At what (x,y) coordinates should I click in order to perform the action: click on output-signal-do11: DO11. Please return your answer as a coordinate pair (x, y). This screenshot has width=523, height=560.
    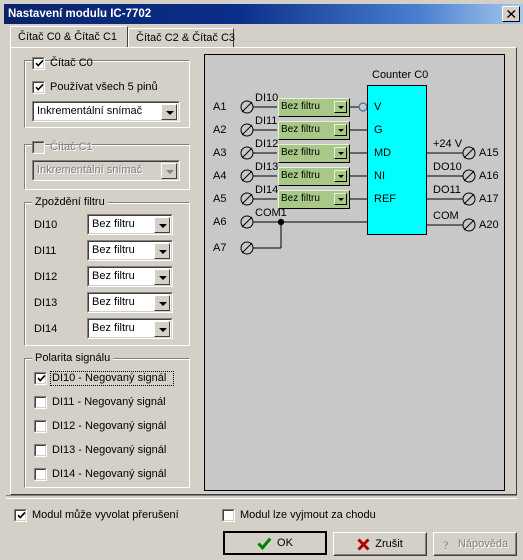
    Looking at the image, I should click on (447, 190).